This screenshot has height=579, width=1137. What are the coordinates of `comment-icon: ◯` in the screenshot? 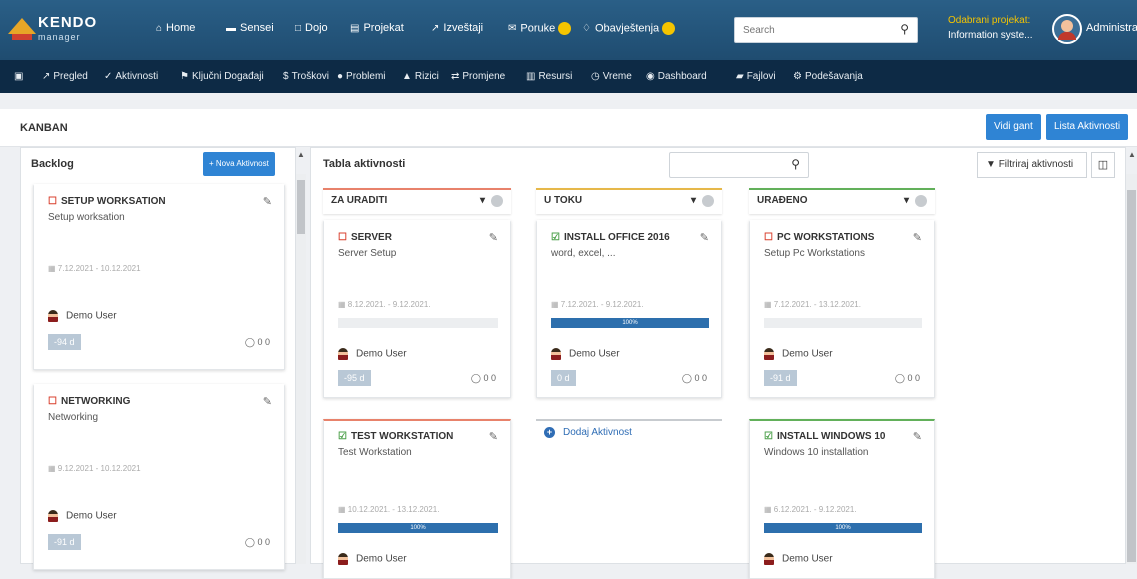 It's located at (899, 378).